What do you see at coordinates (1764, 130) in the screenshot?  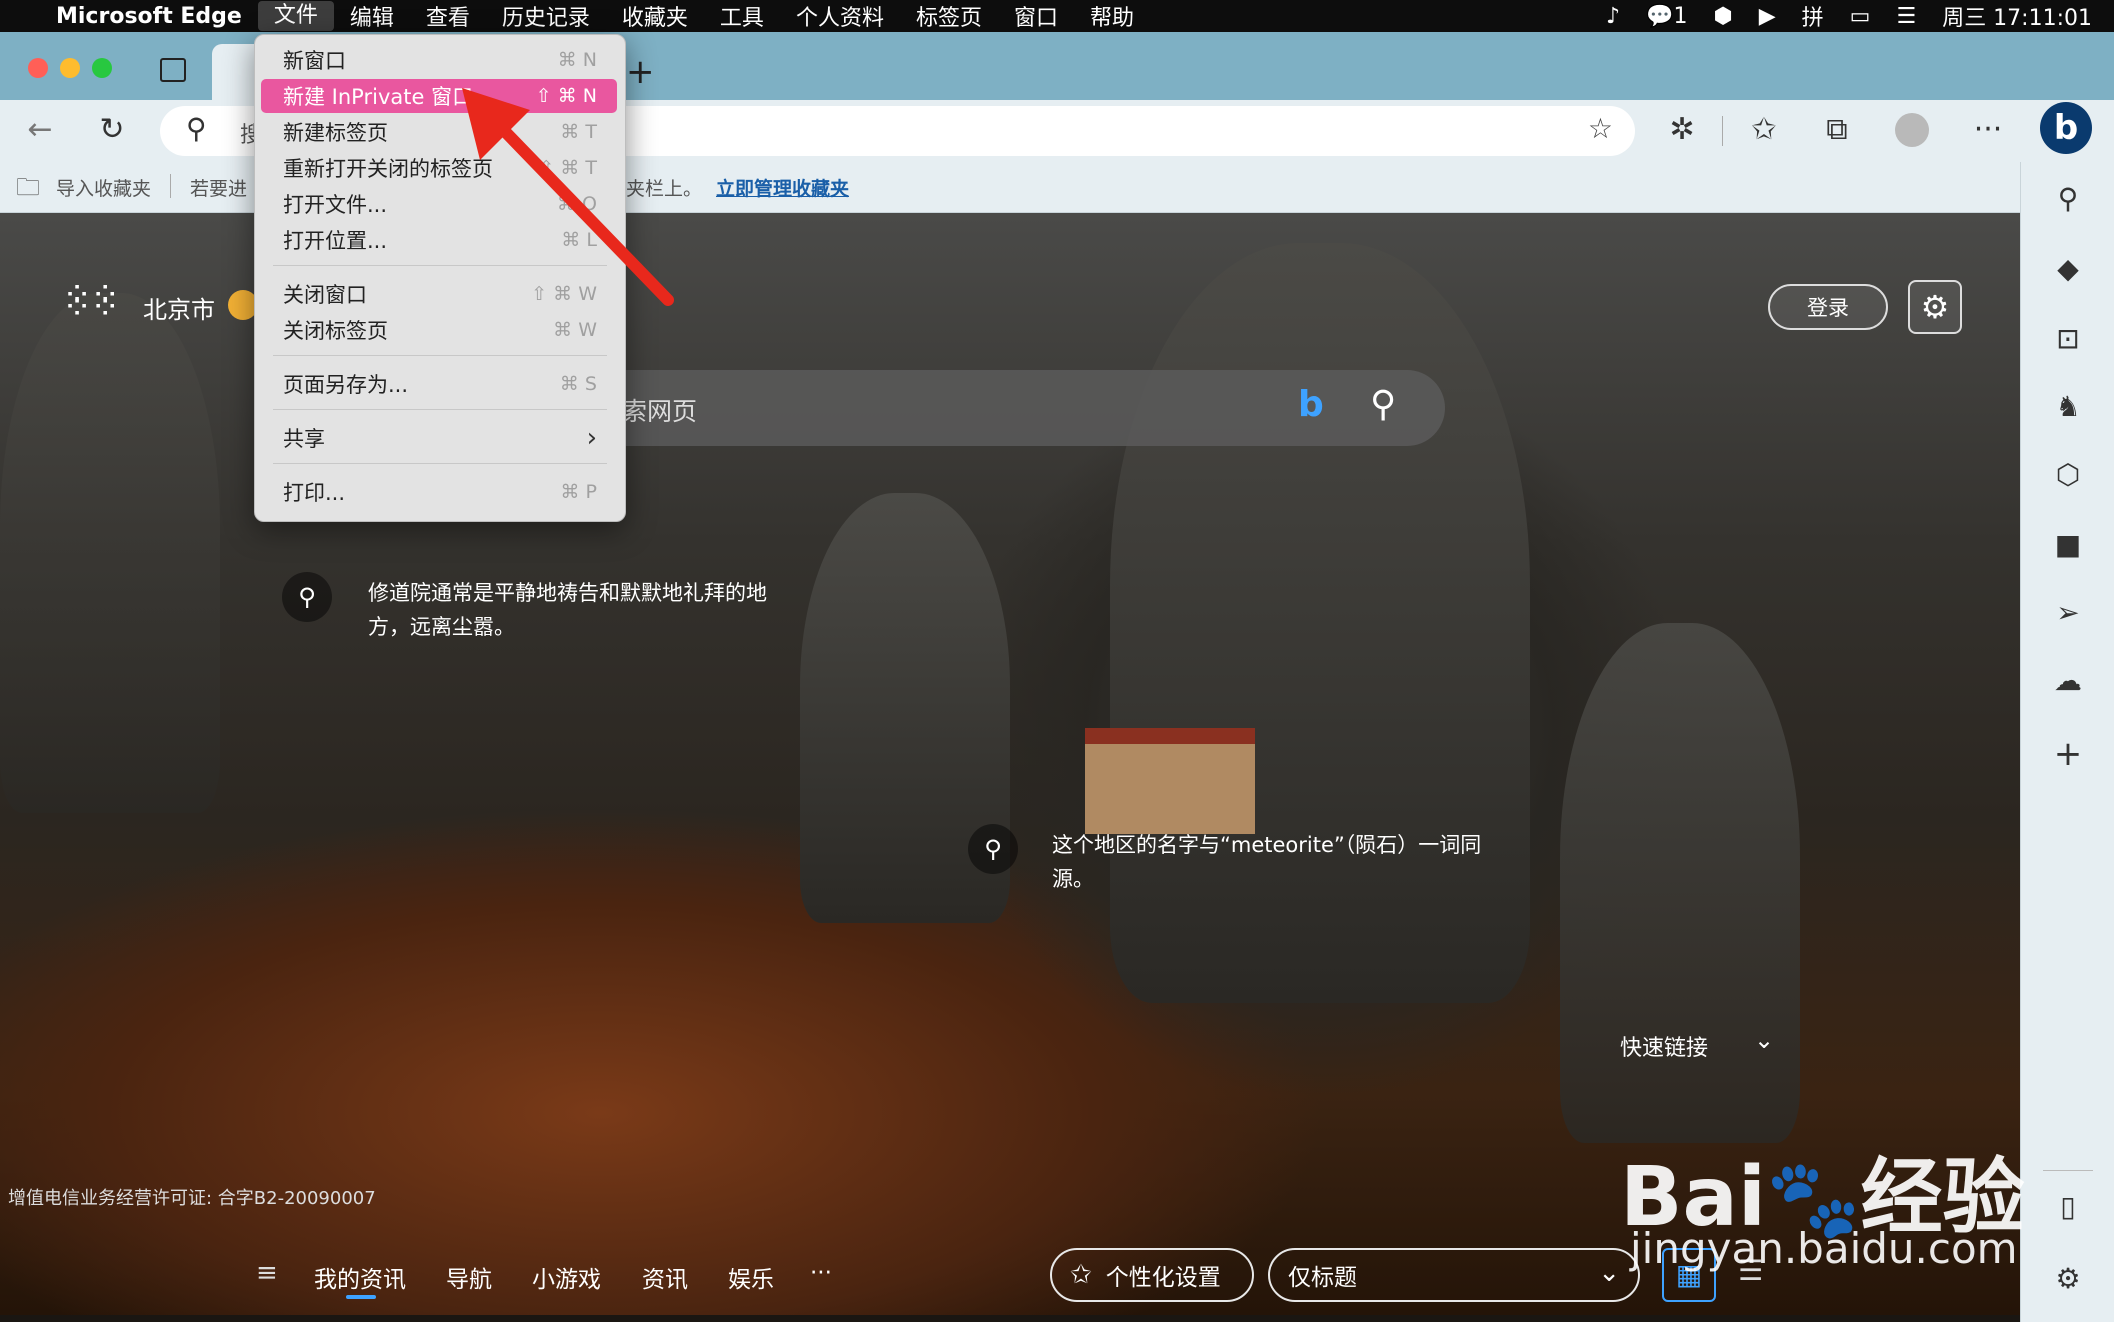 I see `favorites-icon: ✩` at bounding box center [1764, 130].